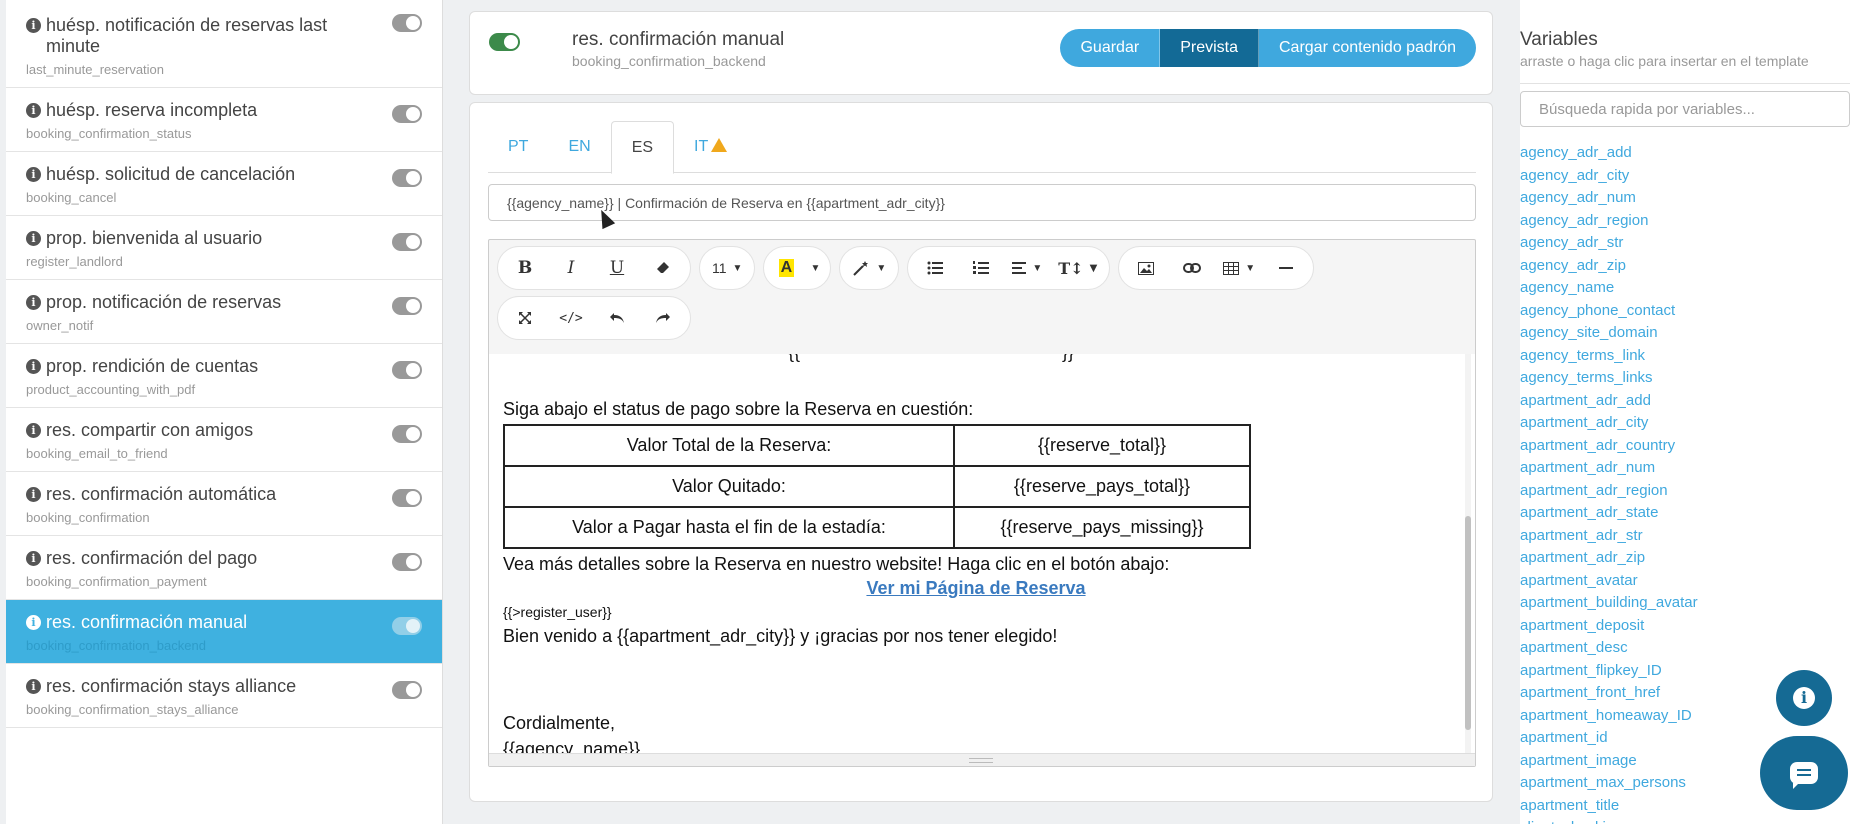  I want to click on variable-item: agency_phone_contact, so click(1609, 311).